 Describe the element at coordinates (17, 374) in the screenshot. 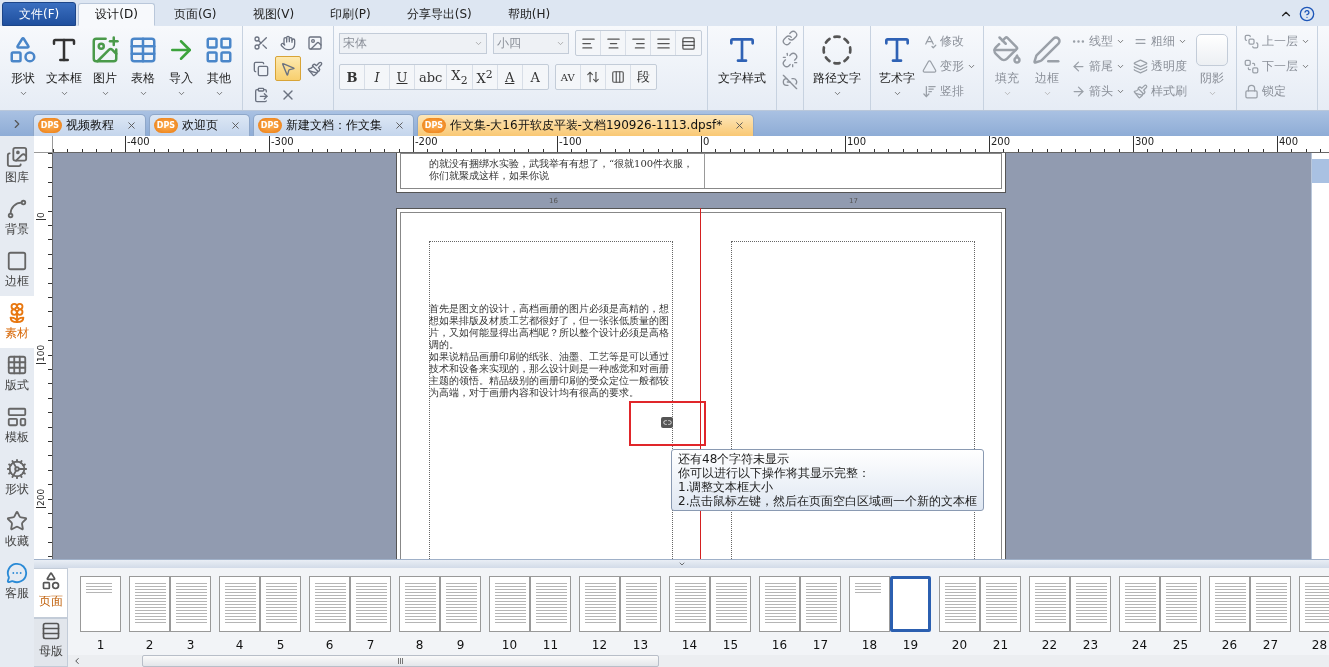

I see `sidebar-item: 版式` at that location.